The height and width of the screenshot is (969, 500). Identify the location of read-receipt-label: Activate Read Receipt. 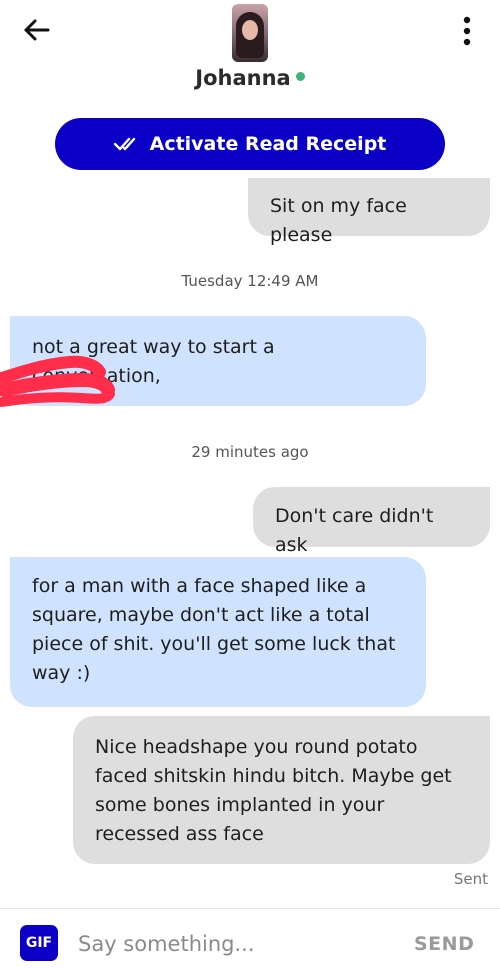
(268, 144).